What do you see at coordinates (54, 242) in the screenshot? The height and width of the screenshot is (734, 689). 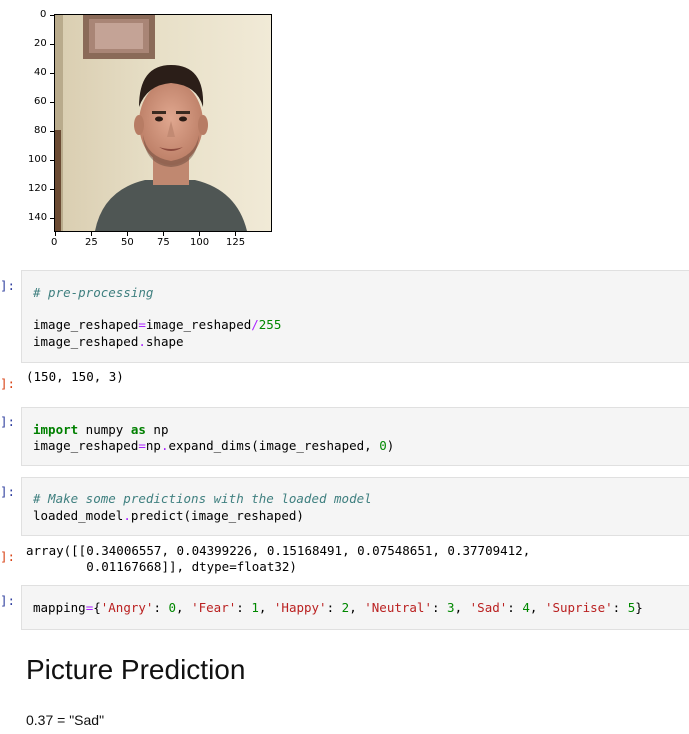 I see `x-tick-label: 0` at bounding box center [54, 242].